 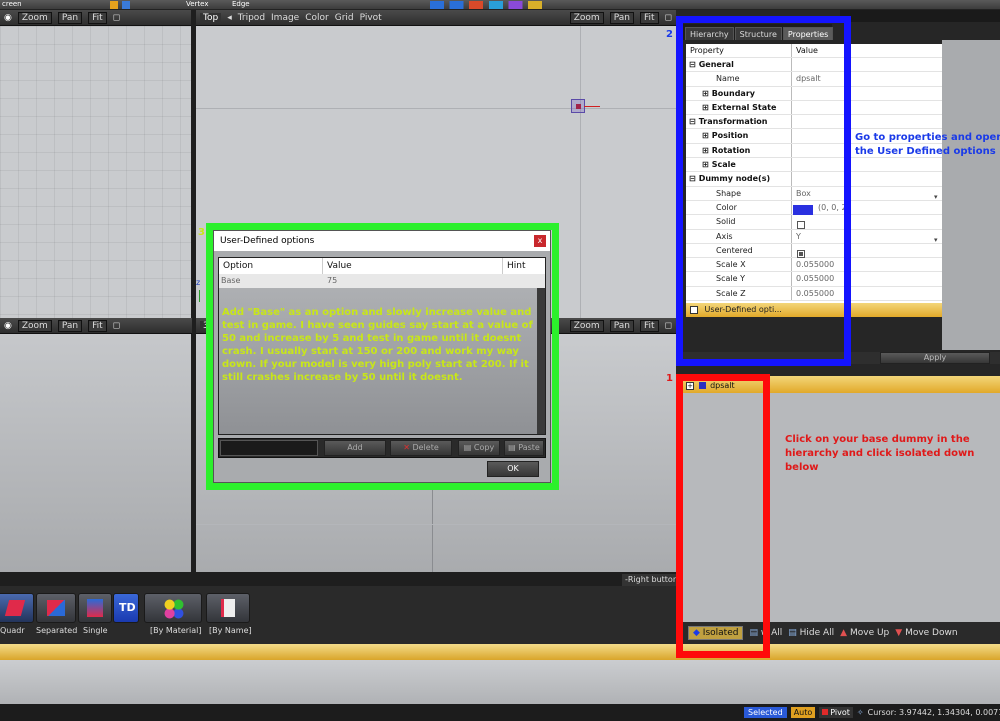 I want to click on viewport-left, so click(x=95, y=172).